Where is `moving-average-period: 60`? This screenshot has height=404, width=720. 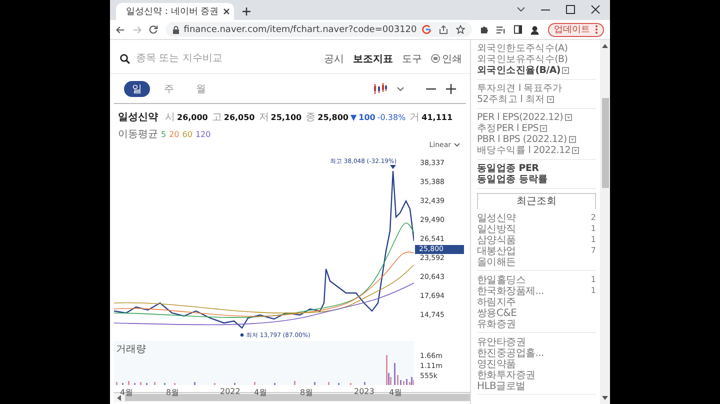 moving-average-period: 60 is located at coordinates (187, 134).